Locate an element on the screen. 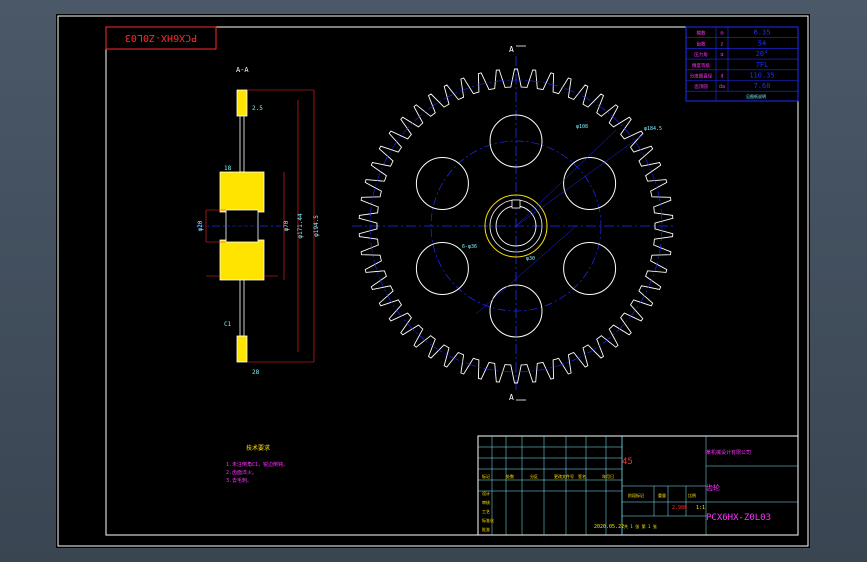 Image resolution: width=867 pixels, height=562 pixels. param-value: 6.35 is located at coordinates (762, 33).